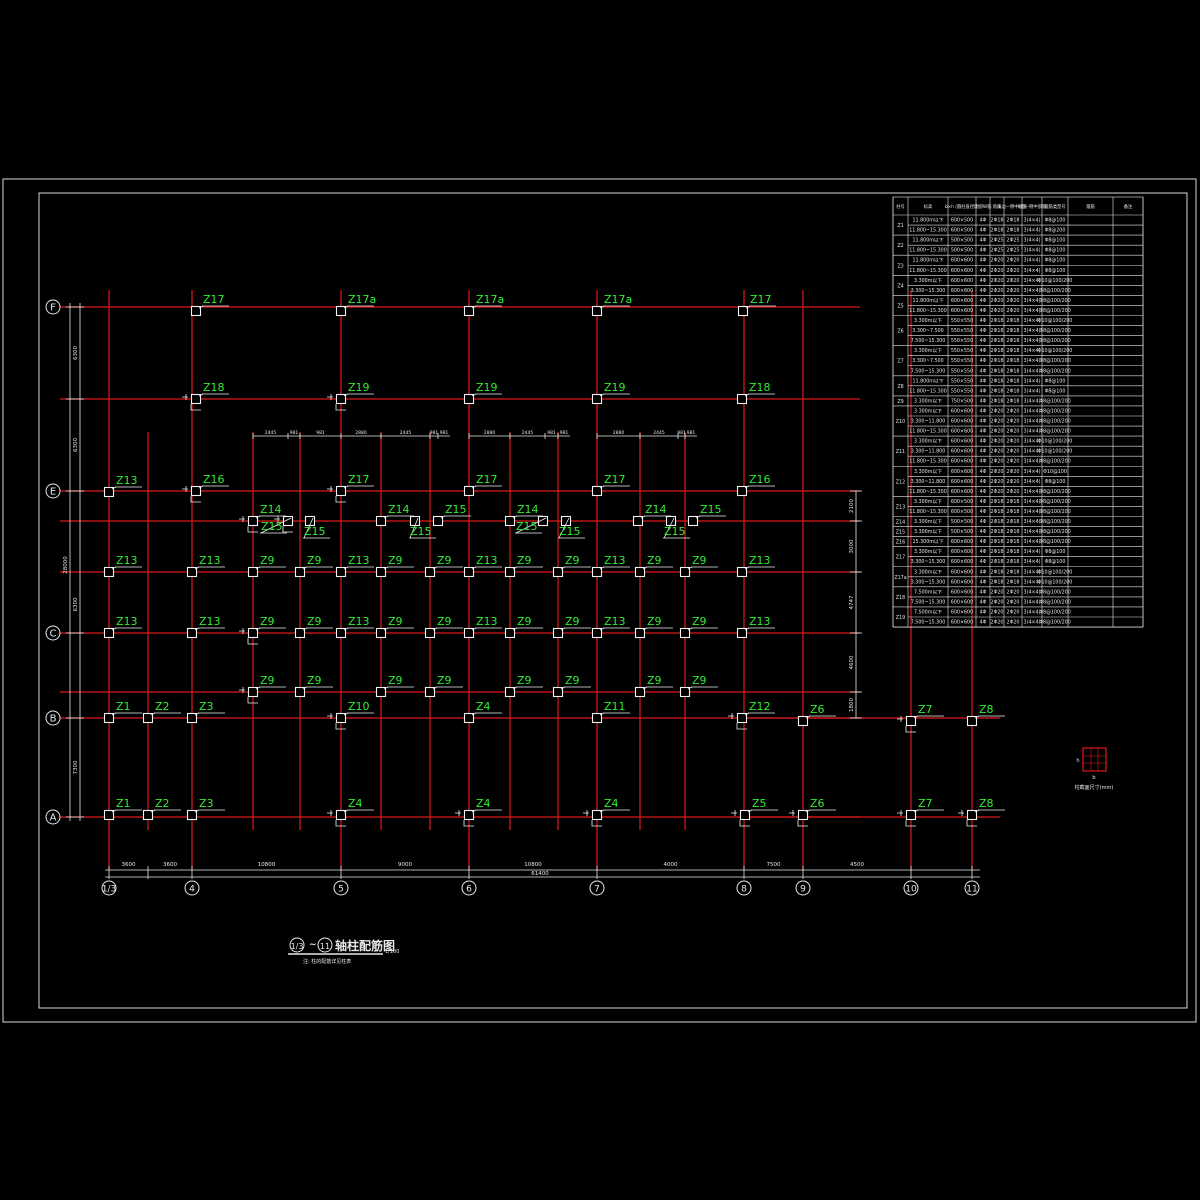 The height and width of the screenshot is (1200, 1200). What do you see at coordinates (671, 865) in the screenshot?
I see `bottom-dim-text: 4000` at bounding box center [671, 865].